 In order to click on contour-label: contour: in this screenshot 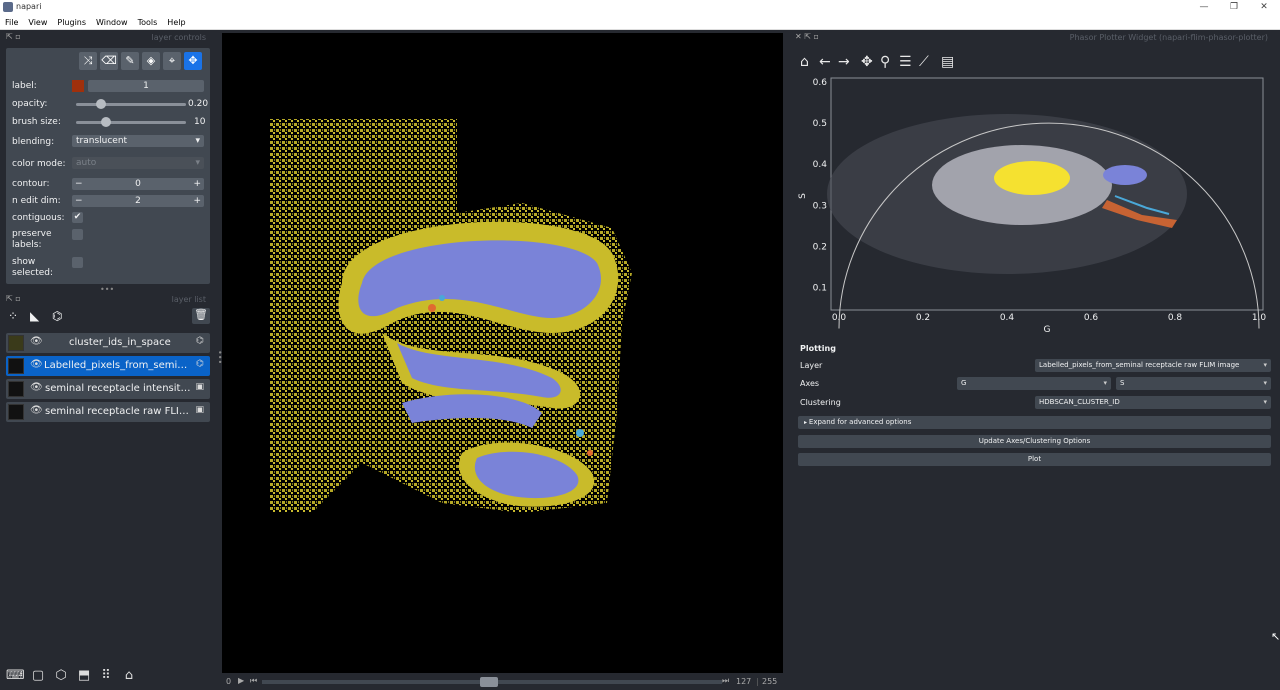, I will do `click(31, 184)`.